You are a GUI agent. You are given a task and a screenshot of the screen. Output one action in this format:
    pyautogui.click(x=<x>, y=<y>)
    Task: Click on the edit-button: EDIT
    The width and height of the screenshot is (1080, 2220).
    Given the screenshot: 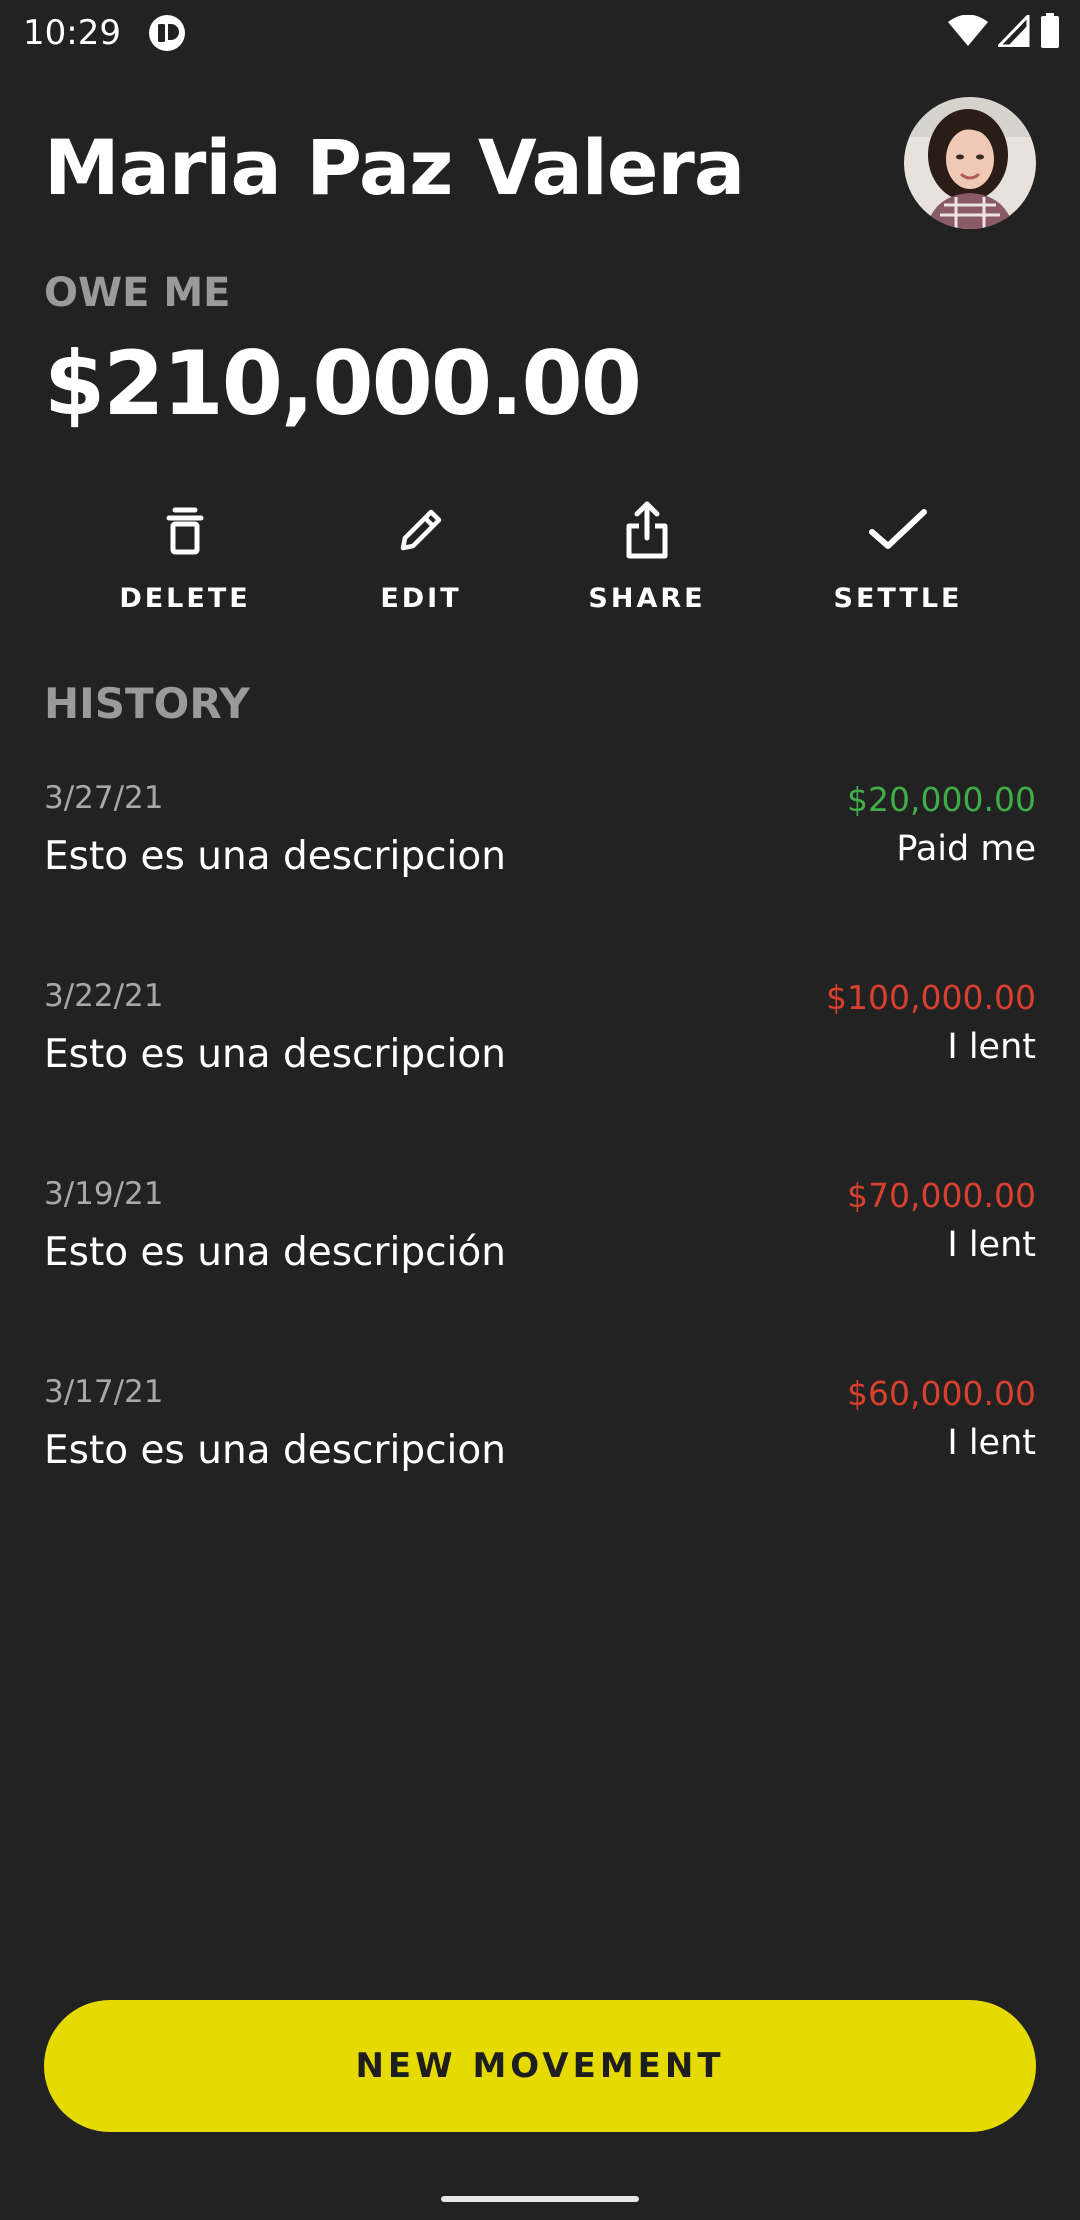 What is the action you would take?
    pyautogui.click(x=421, y=555)
    